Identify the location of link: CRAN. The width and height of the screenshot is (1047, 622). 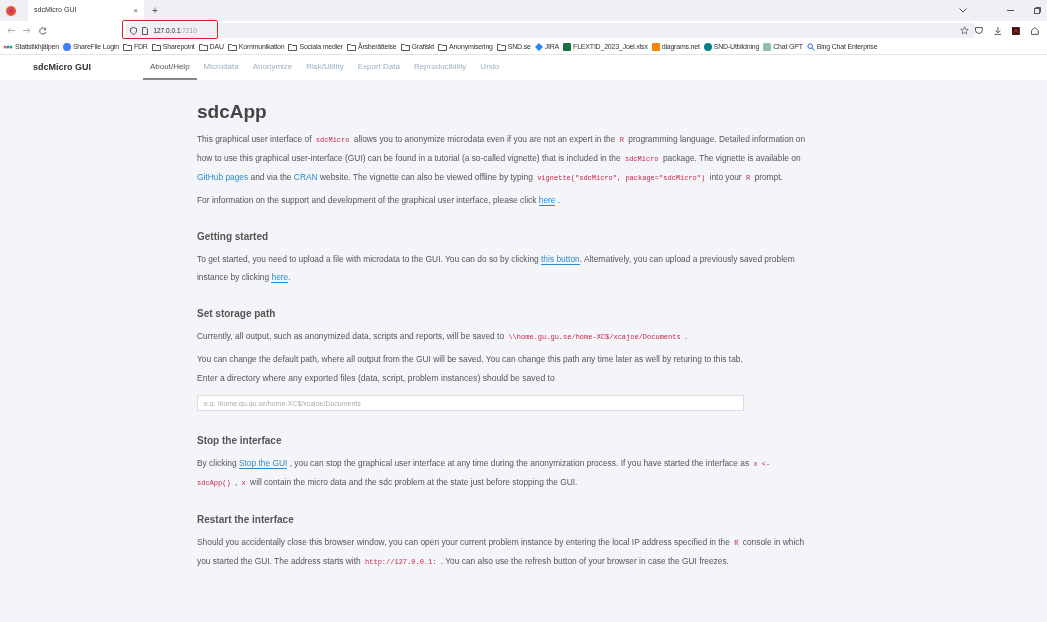
(305, 177).